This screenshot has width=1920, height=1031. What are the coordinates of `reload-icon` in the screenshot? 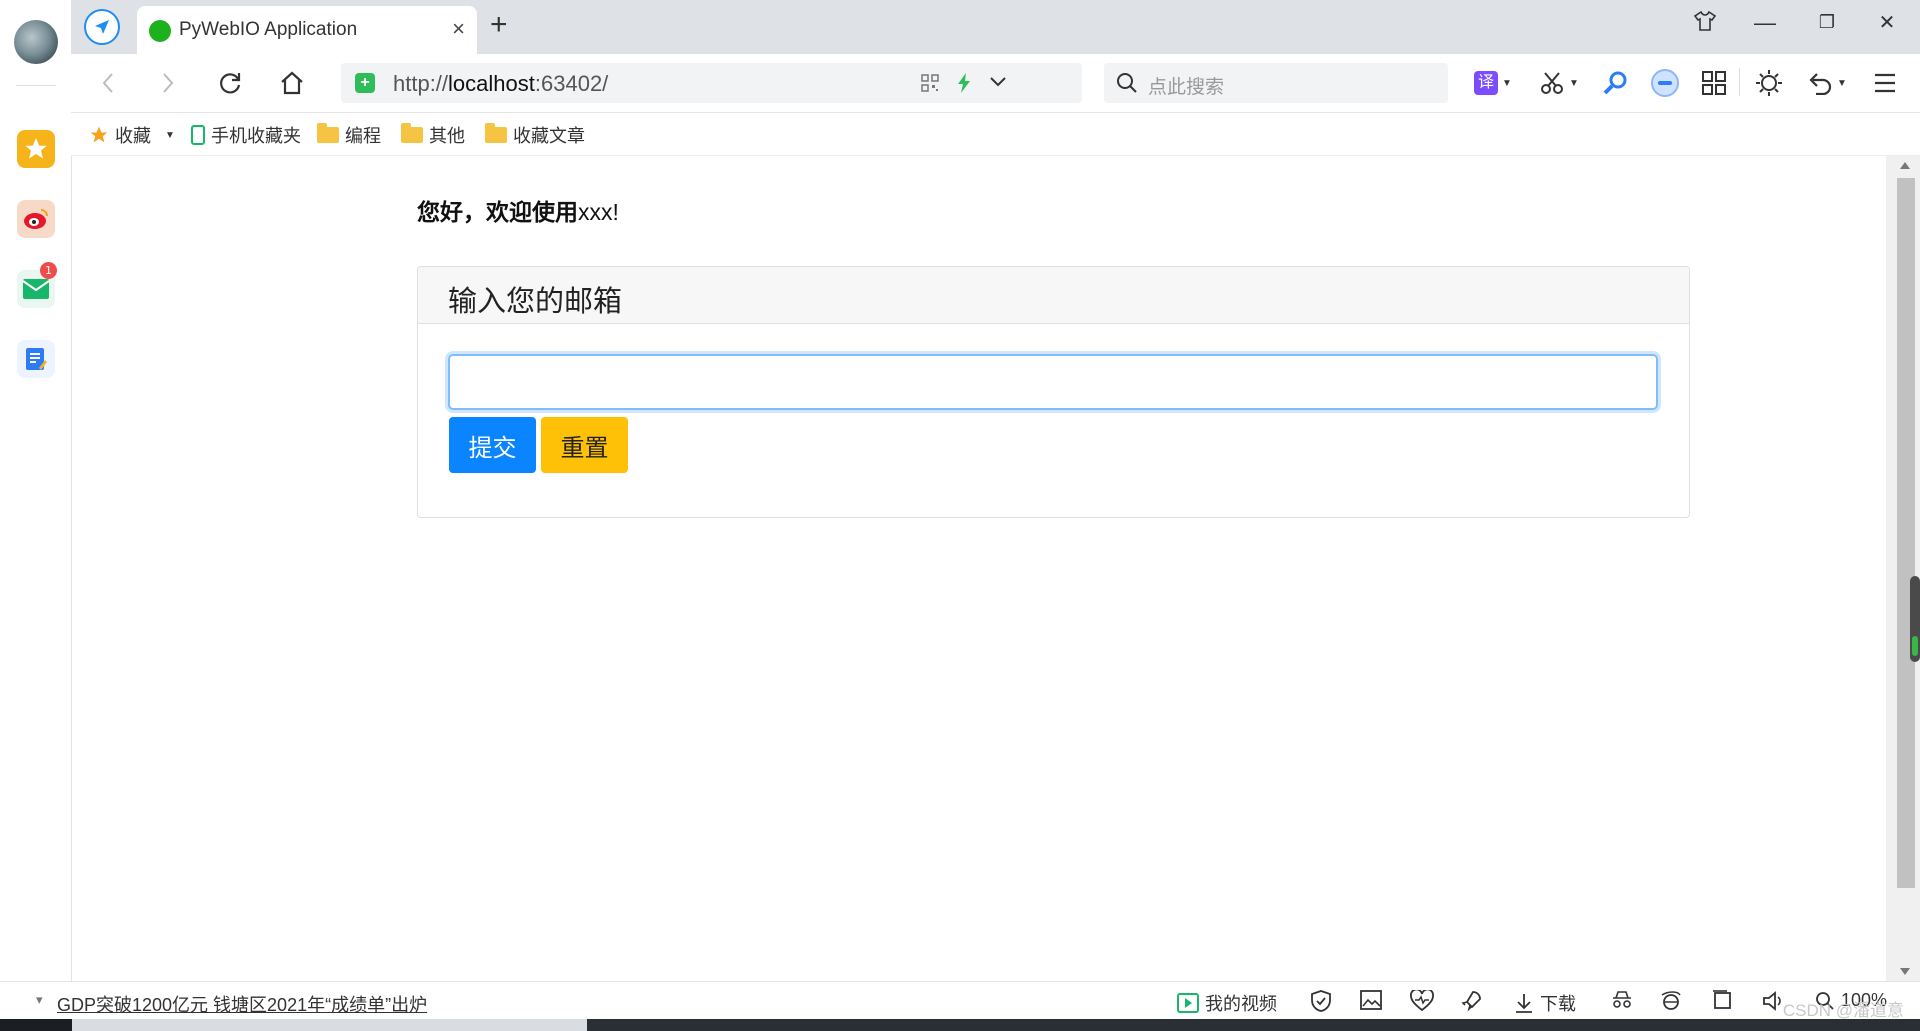 It's located at (230, 83).